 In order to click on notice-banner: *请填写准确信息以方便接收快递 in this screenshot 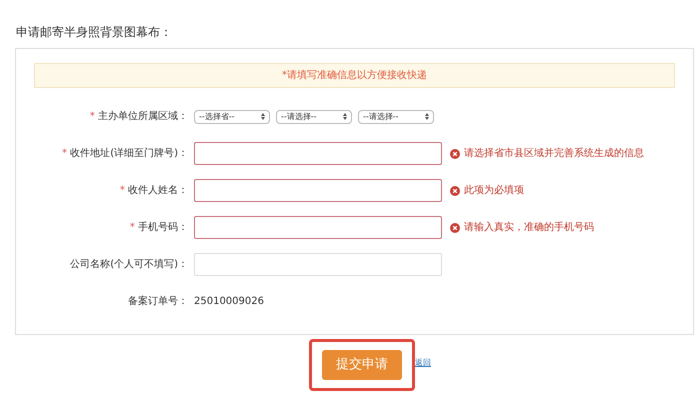, I will do `click(354, 75)`.